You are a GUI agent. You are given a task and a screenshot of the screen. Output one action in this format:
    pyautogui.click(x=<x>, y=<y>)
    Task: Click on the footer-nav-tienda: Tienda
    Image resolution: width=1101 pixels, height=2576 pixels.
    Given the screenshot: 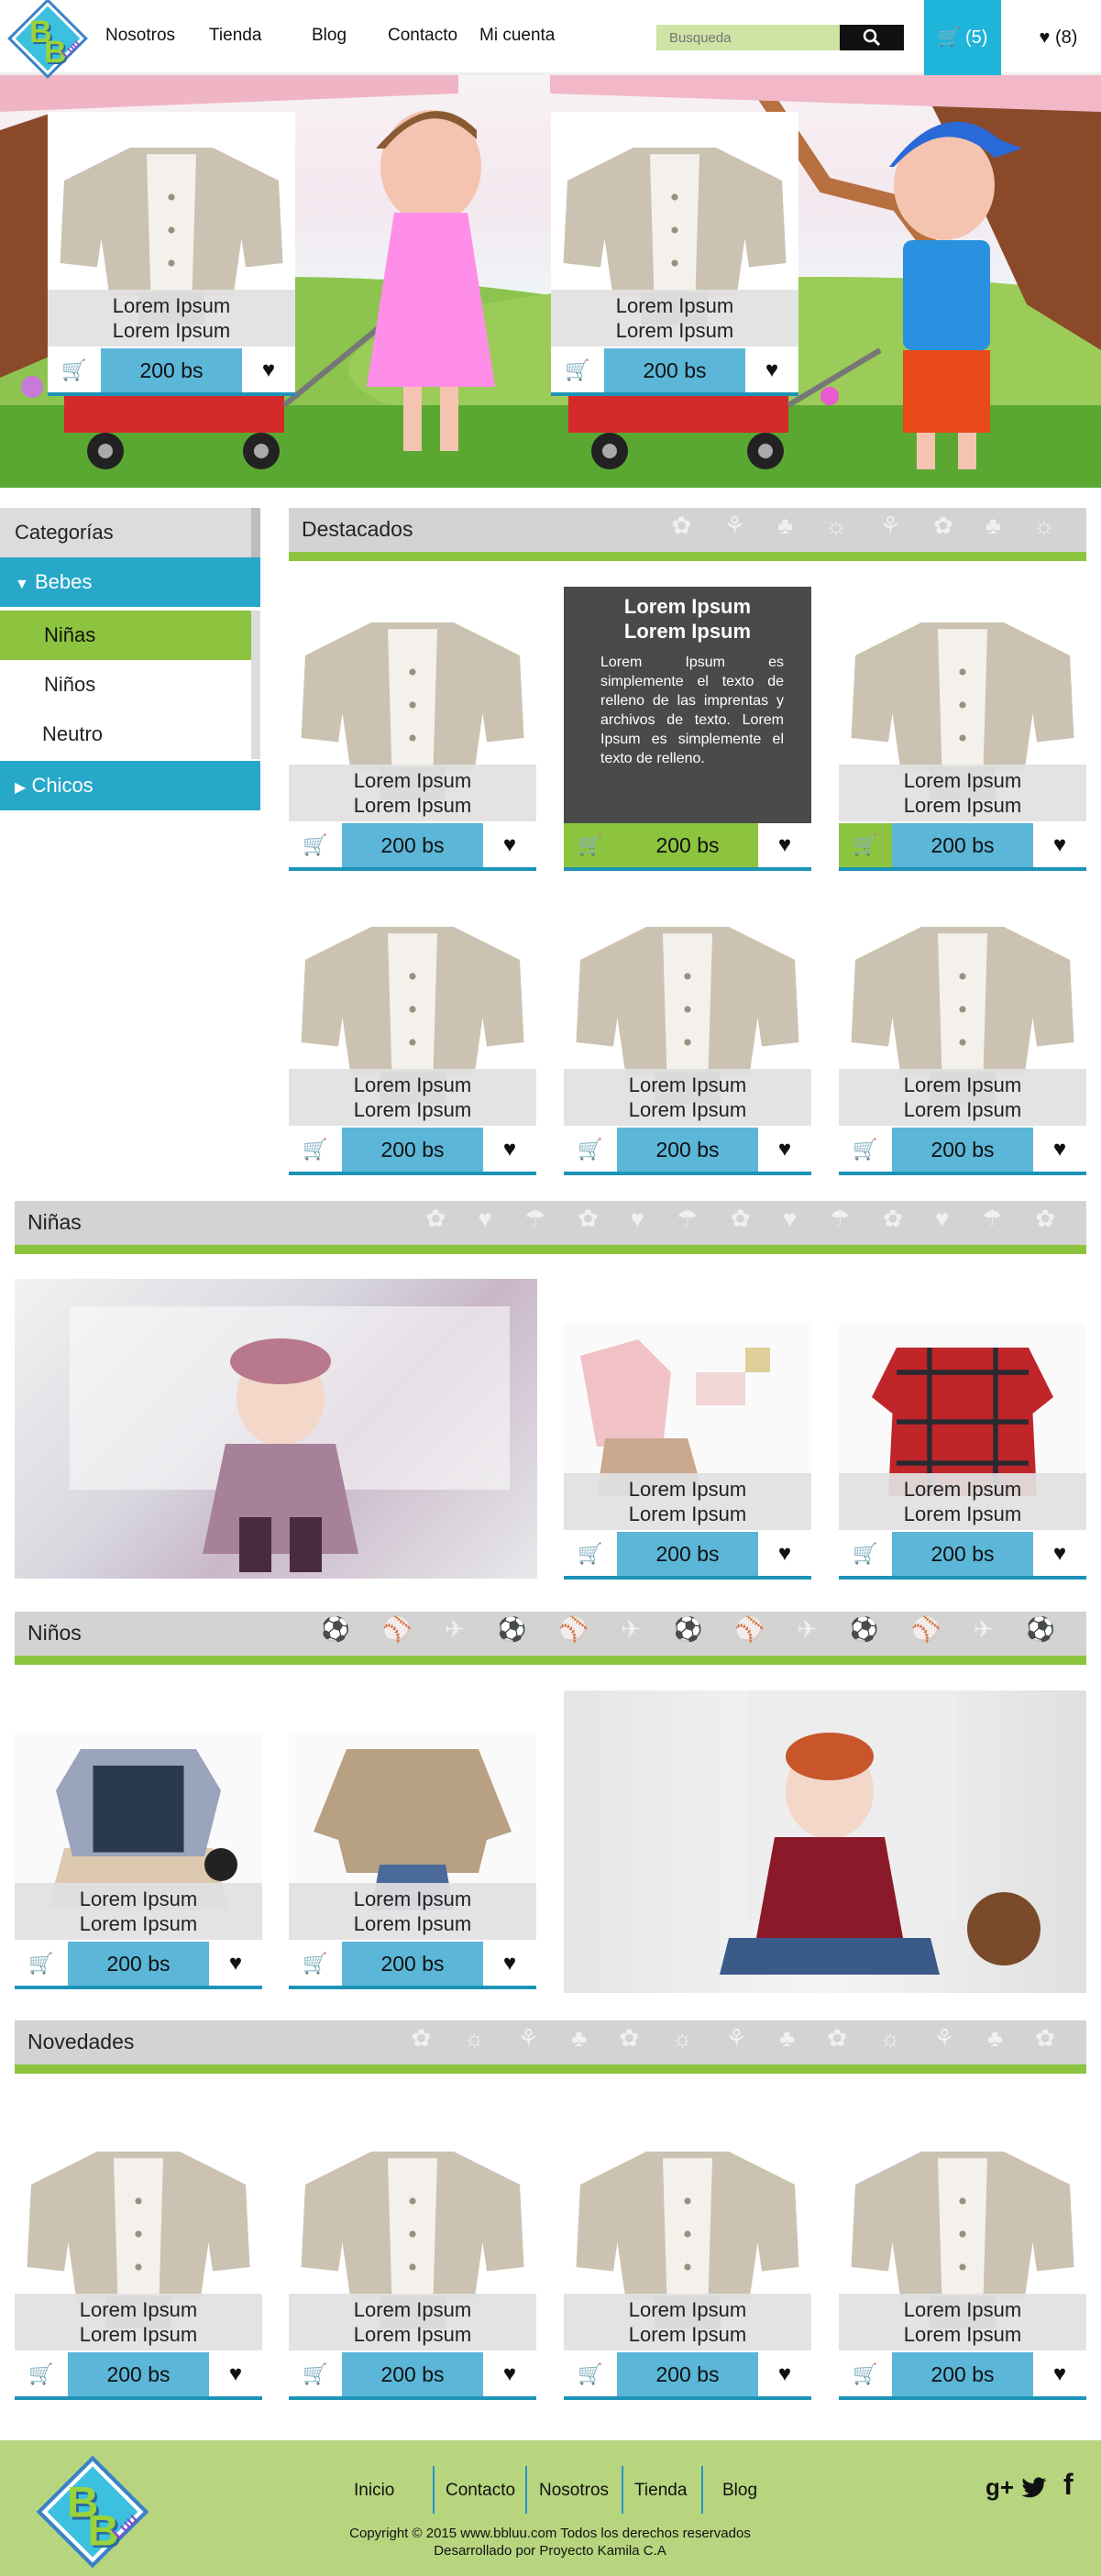 What is the action you would take?
    pyautogui.click(x=660, y=2491)
    